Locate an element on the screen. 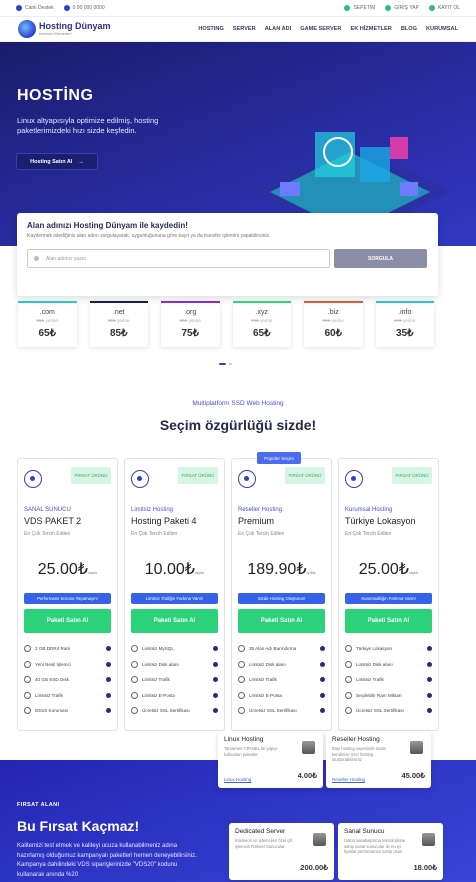  opportunity-label: FIRSAT ALANI is located at coordinates (38, 805).